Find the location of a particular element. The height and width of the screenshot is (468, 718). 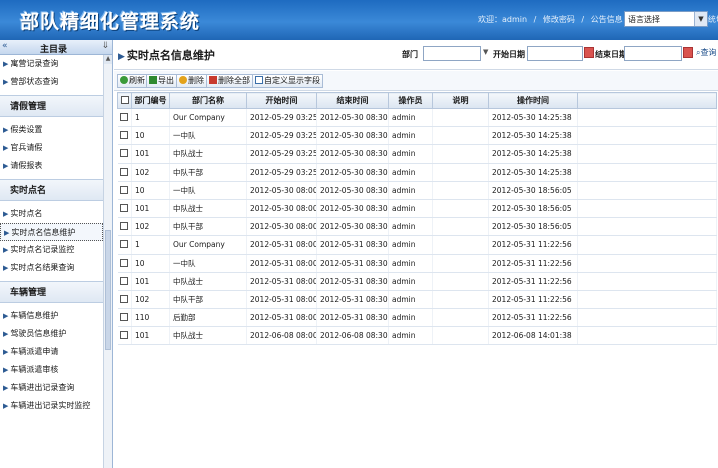

sidebar-group-header: 实时点名 is located at coordinates (51, 190).